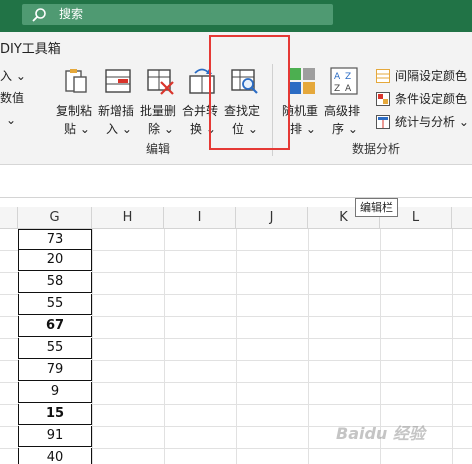 This screenshot has width=472, height=464. Describe the element at coordinates (30, 47) in the screenshot. I see `tab-diy-toolbox: DIY工具箱` at that location.